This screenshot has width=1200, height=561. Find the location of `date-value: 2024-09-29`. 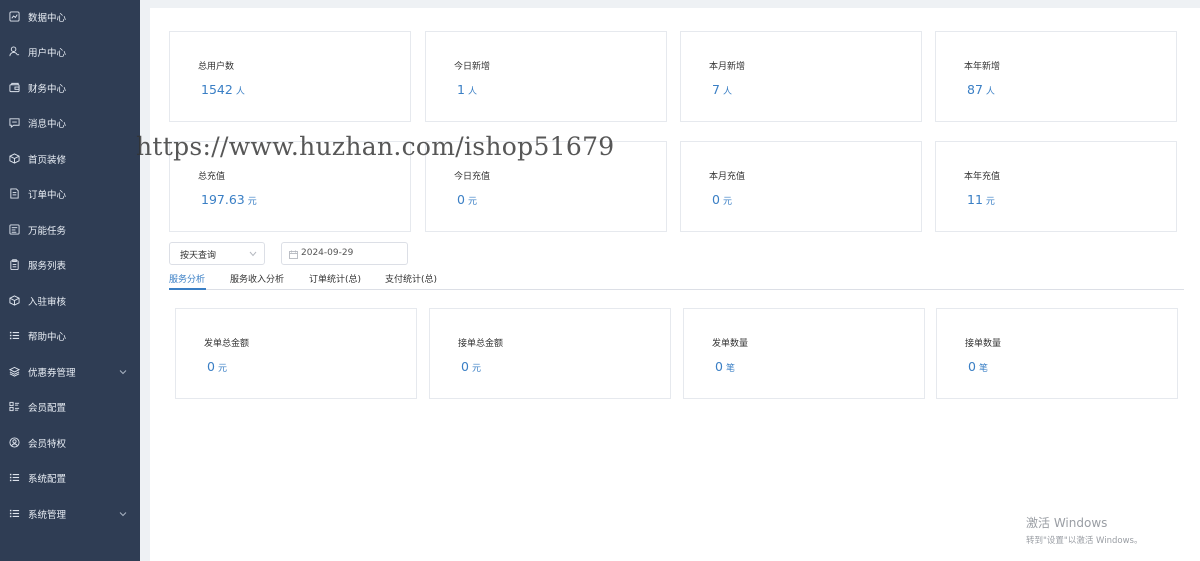

date-value: 2024-09-29 is located at coordinates (327, 253).